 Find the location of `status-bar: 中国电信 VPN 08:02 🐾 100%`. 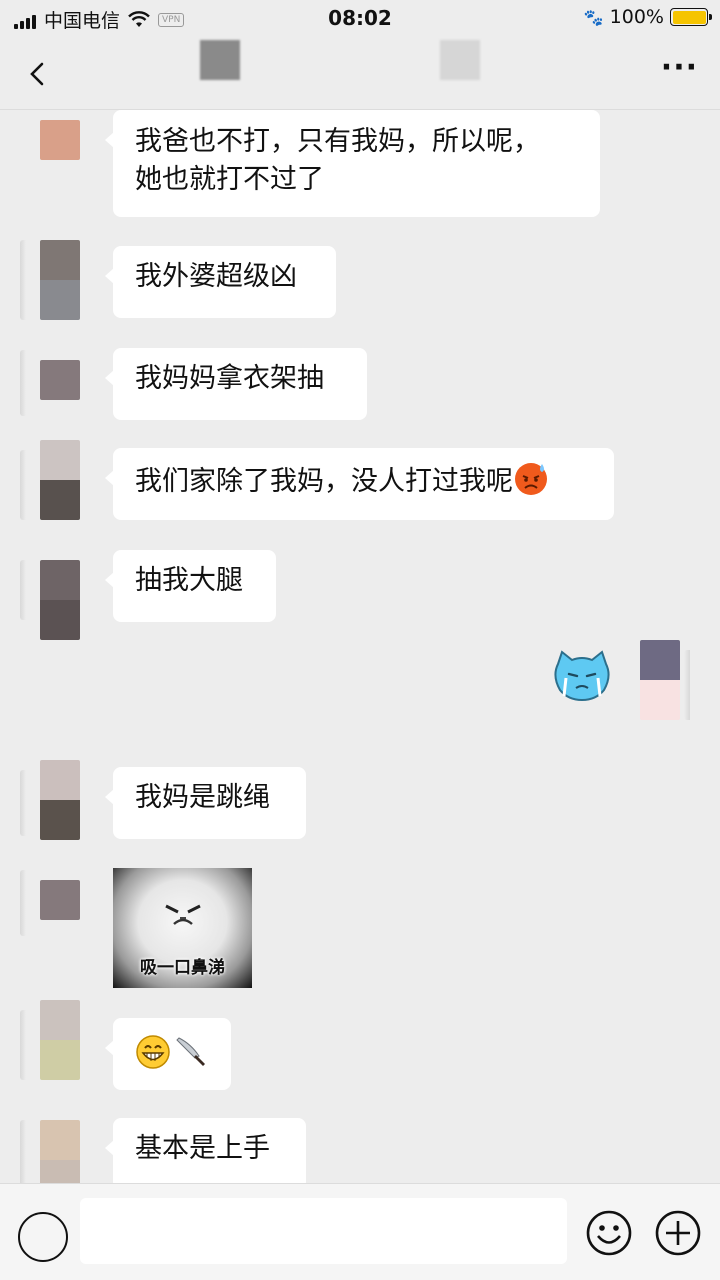

status-bar: 中国电信 VPN 08:02 🐾 100% is located at coordinates (360, 18).